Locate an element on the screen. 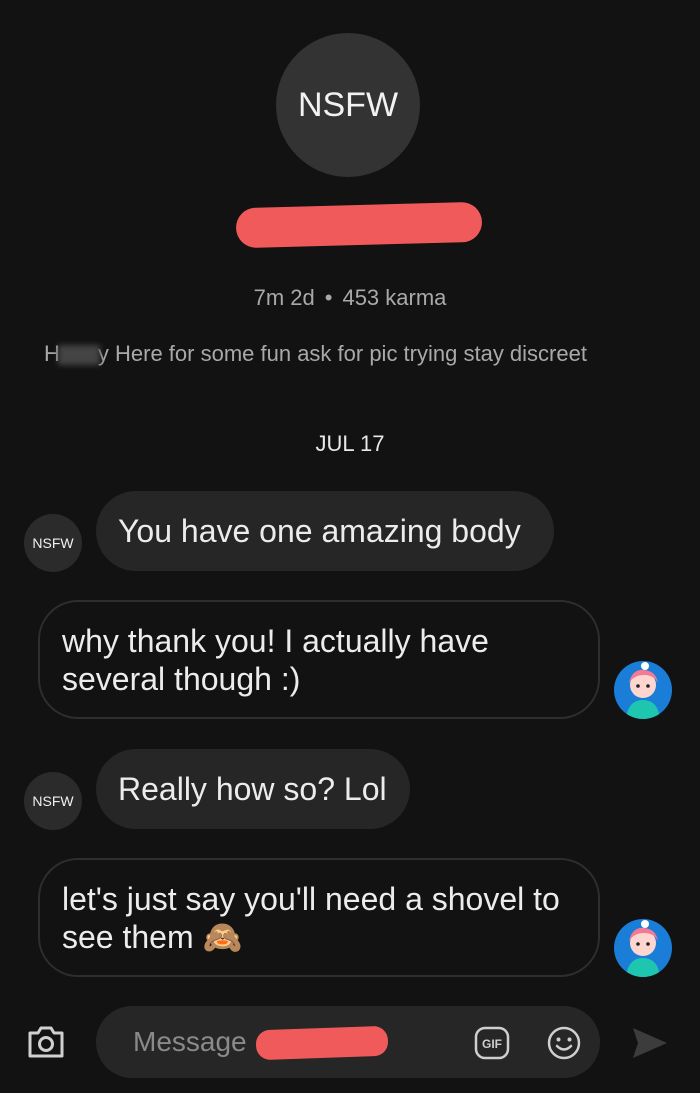 The image size is (700, 1093). message-bubble-incoming: Really how so? Lol is located at coordinates (253, 789).